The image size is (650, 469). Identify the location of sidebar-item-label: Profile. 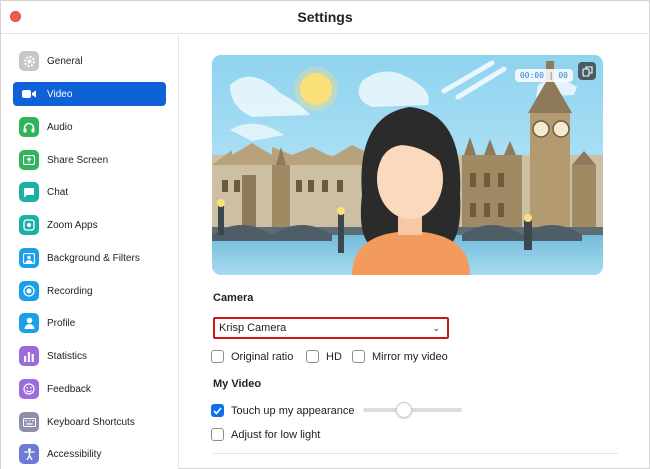
(61, 323).